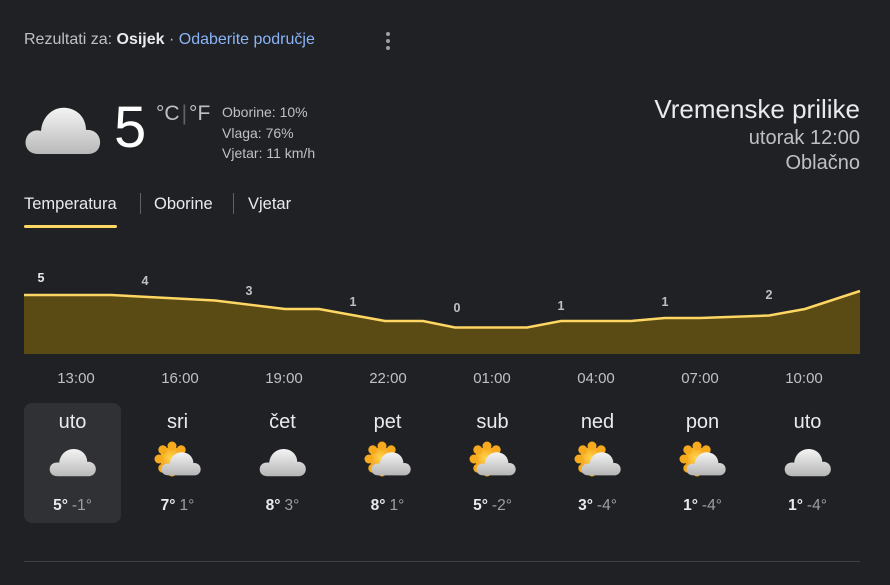 This screenshot has height=585, width=890. What do you see at coordinates (769, 295) in the screenshot?
I see `chart-value-label: 2` at bounding box center [769, 295].